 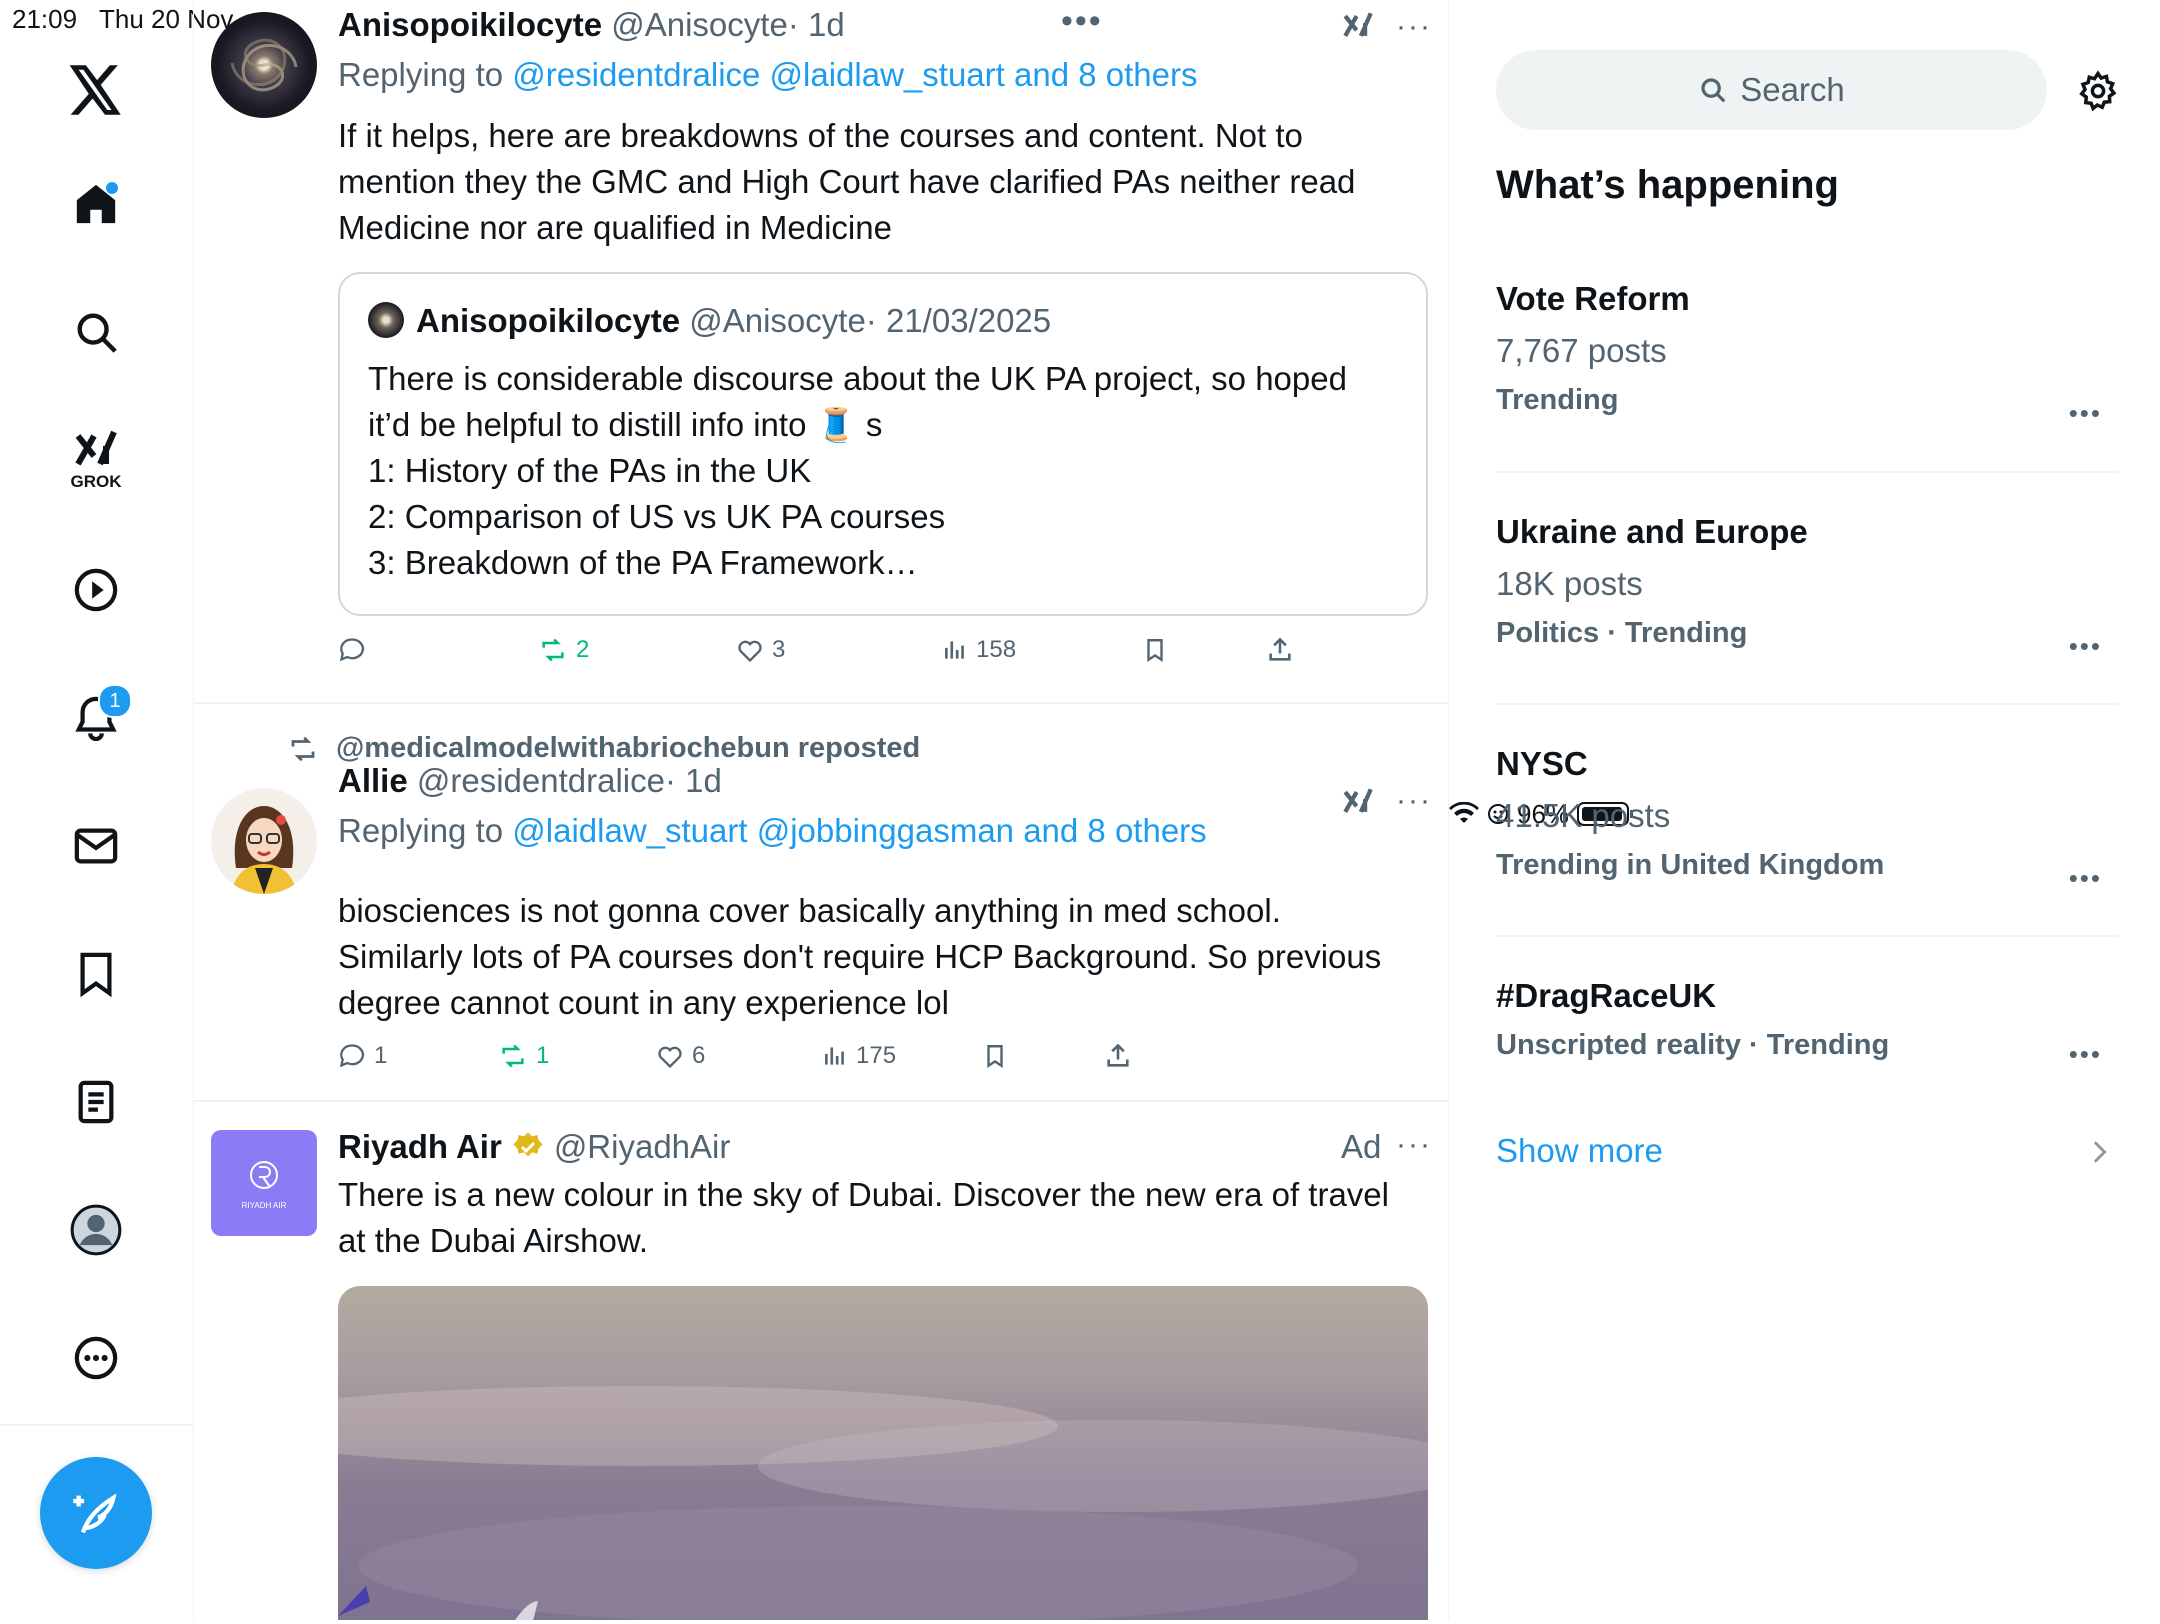 What do you see at coordinates (777, 320) in the screenshot?
I see `quoted-author-handle: @Anisocyte` at bounding box center [777, 320].